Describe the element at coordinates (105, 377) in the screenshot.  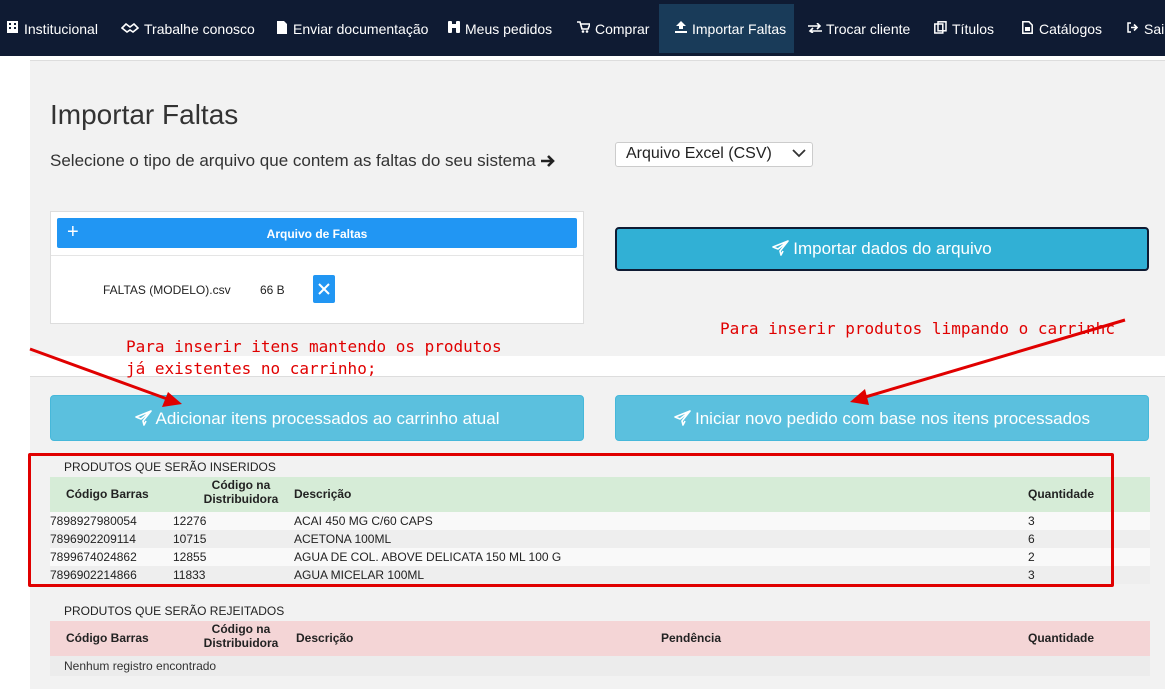
I see `arrow-left` at that location.